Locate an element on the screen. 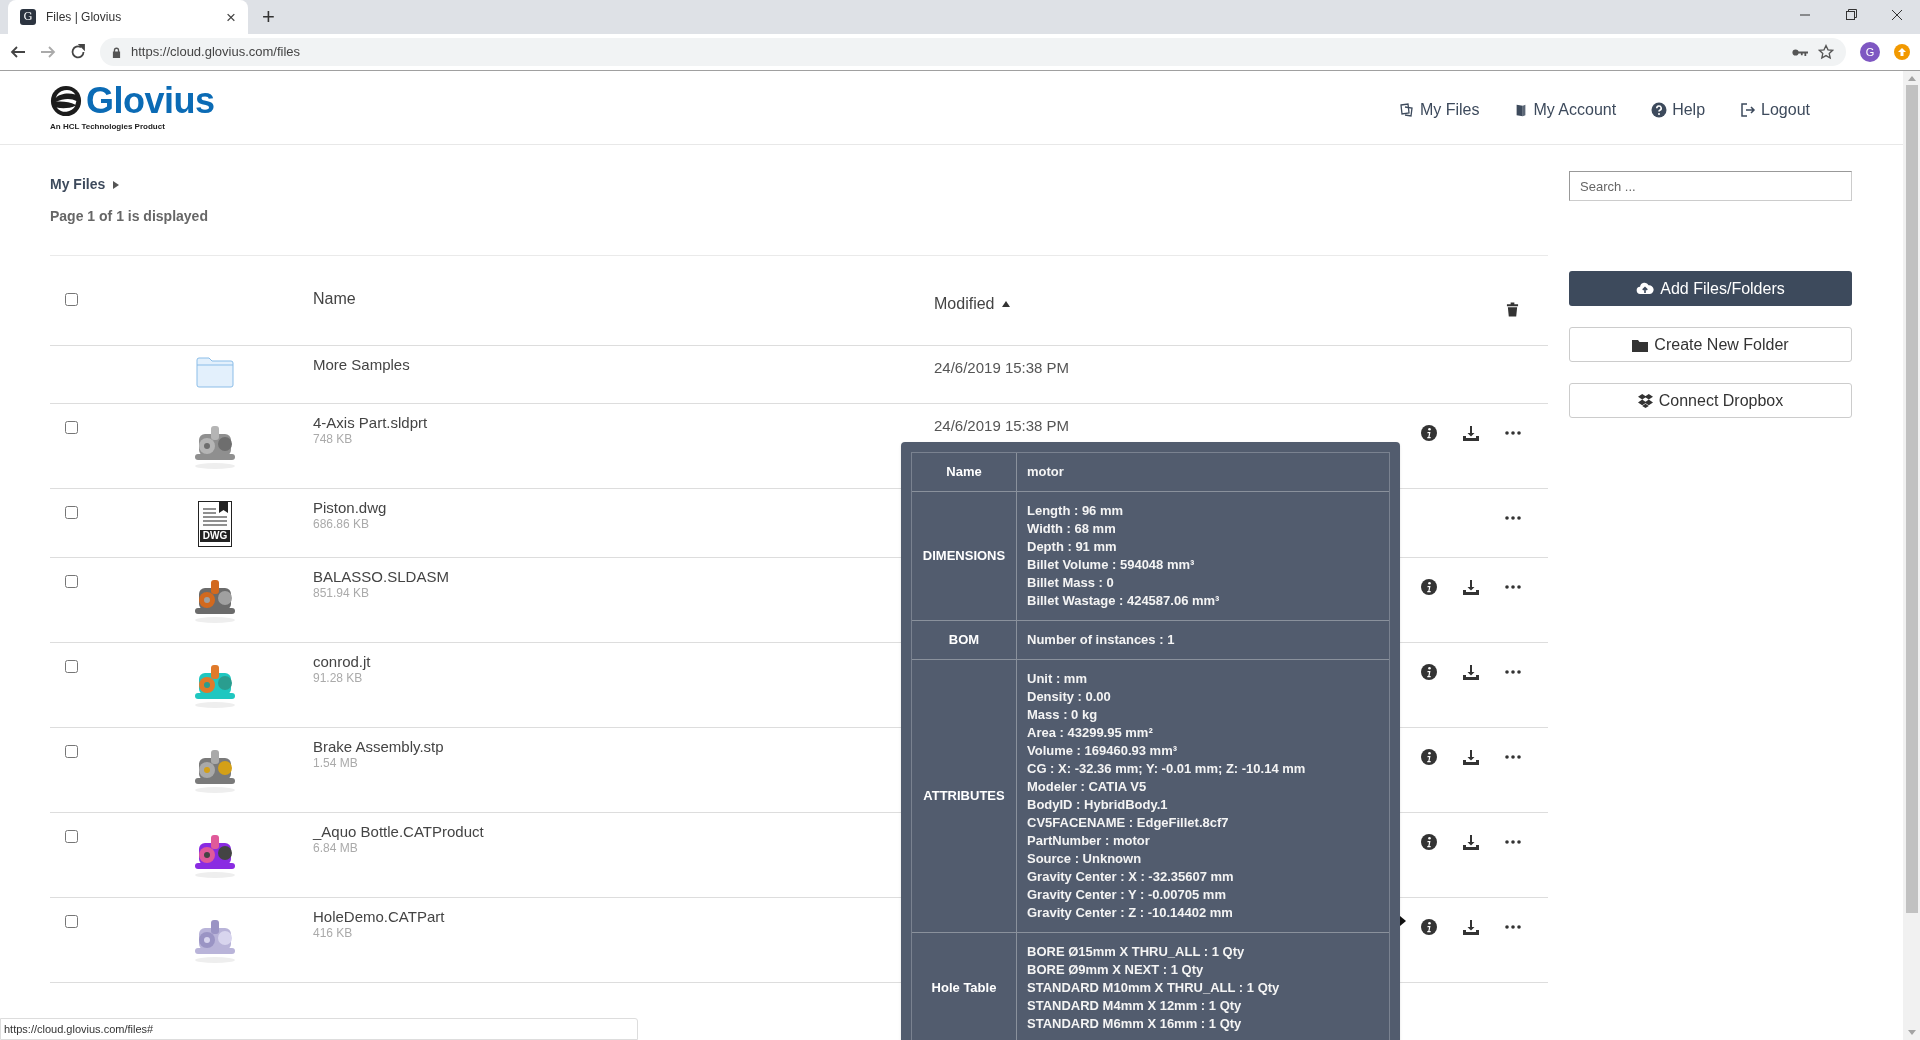 This screenshot has width=1920, height=1040. file-size: 851.94 KB is located at coordinates (341, 593).